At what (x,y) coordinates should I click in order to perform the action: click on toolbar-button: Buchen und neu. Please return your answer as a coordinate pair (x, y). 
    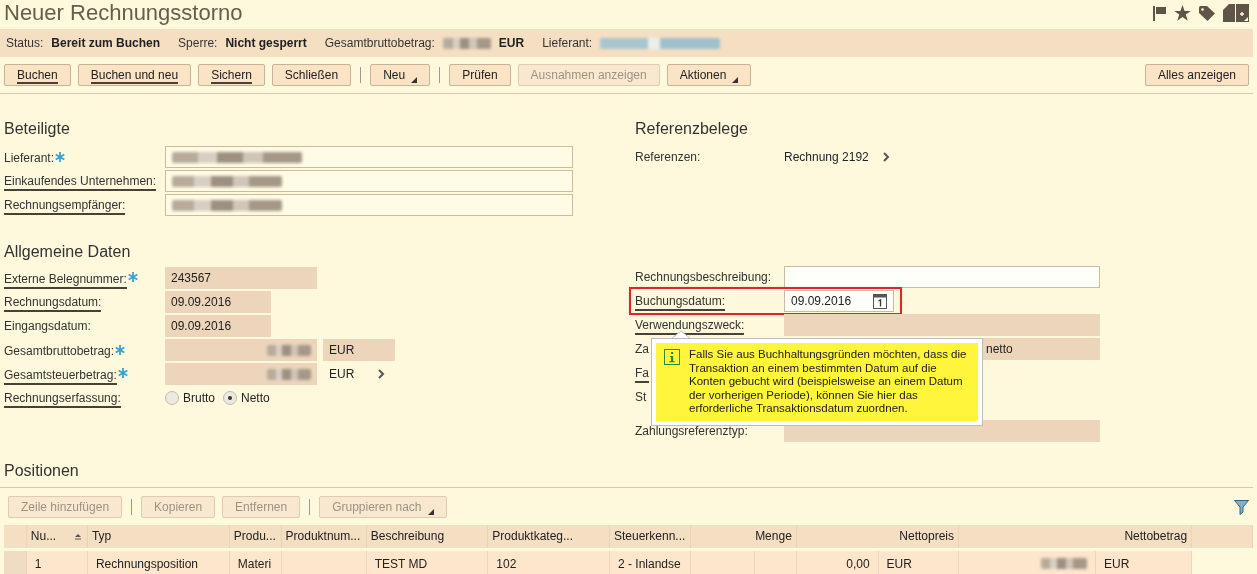
    Looking at the image, I should click on (134, 75).